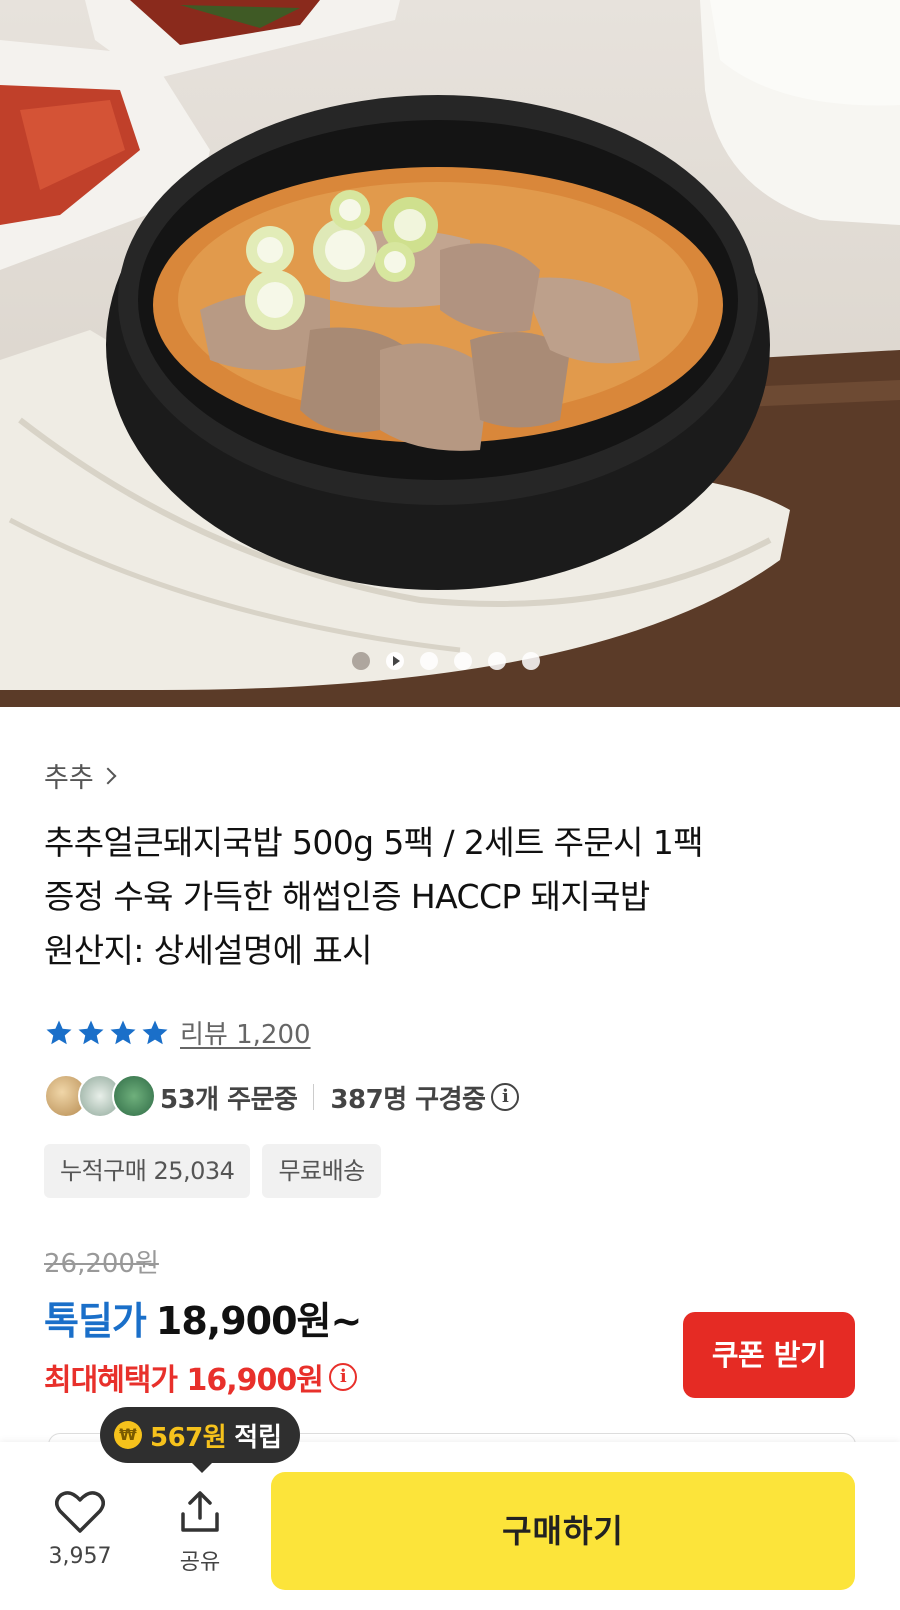 The image size is (900, 1610). I want to click on like-button: 3,957, so click(80, 1529).